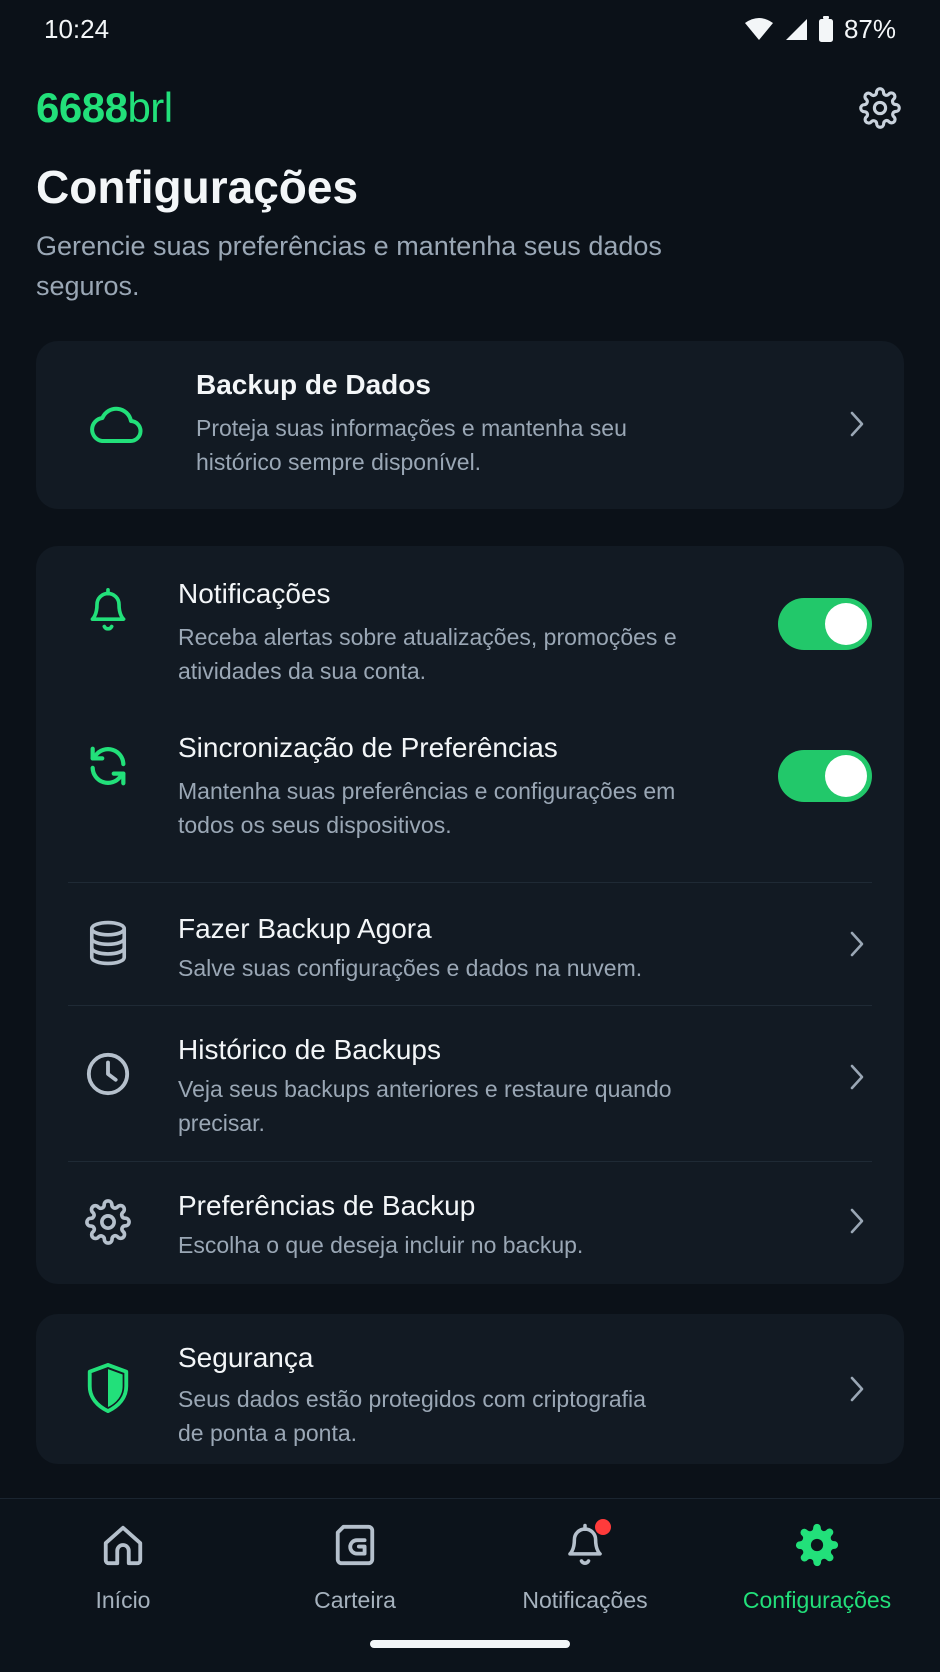  I want to click on nav-label: Notificações, so click(585, 1600).